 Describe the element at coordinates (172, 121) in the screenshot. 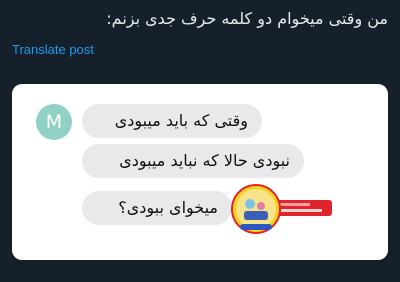

I see `chat-bubble-1: وقتی که باید میبودی` at that location.